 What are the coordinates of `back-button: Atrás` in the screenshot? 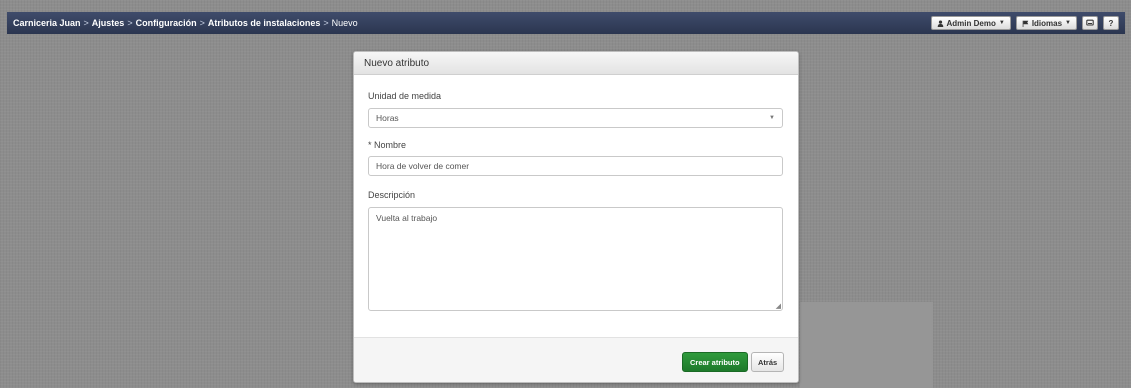 It's located at (768, 362).